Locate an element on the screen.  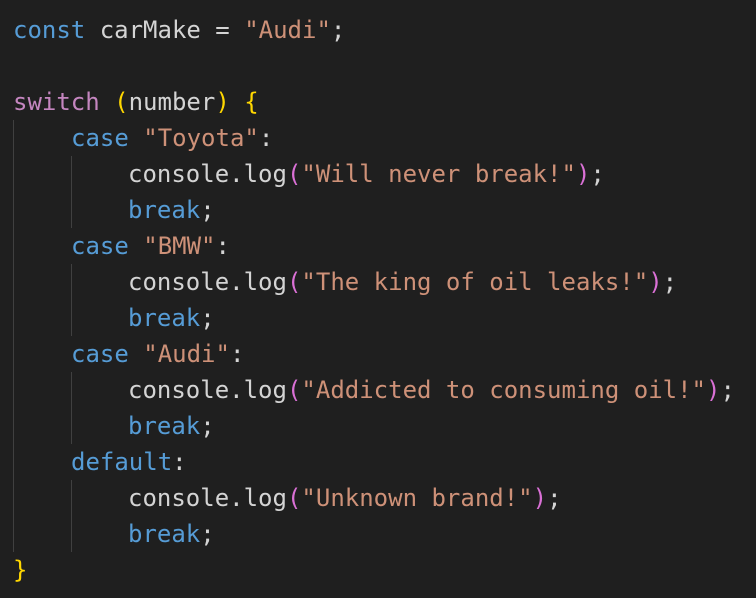
case-line-3: case "Audi": is located at coordinates (157, 354).